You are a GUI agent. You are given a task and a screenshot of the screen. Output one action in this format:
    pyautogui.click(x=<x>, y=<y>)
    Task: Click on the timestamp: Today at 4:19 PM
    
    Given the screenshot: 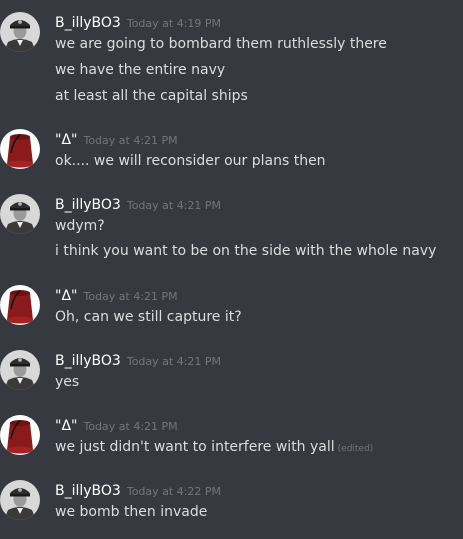 What is the action you would take?
    pyautogui.click(x=174, y=23)
    